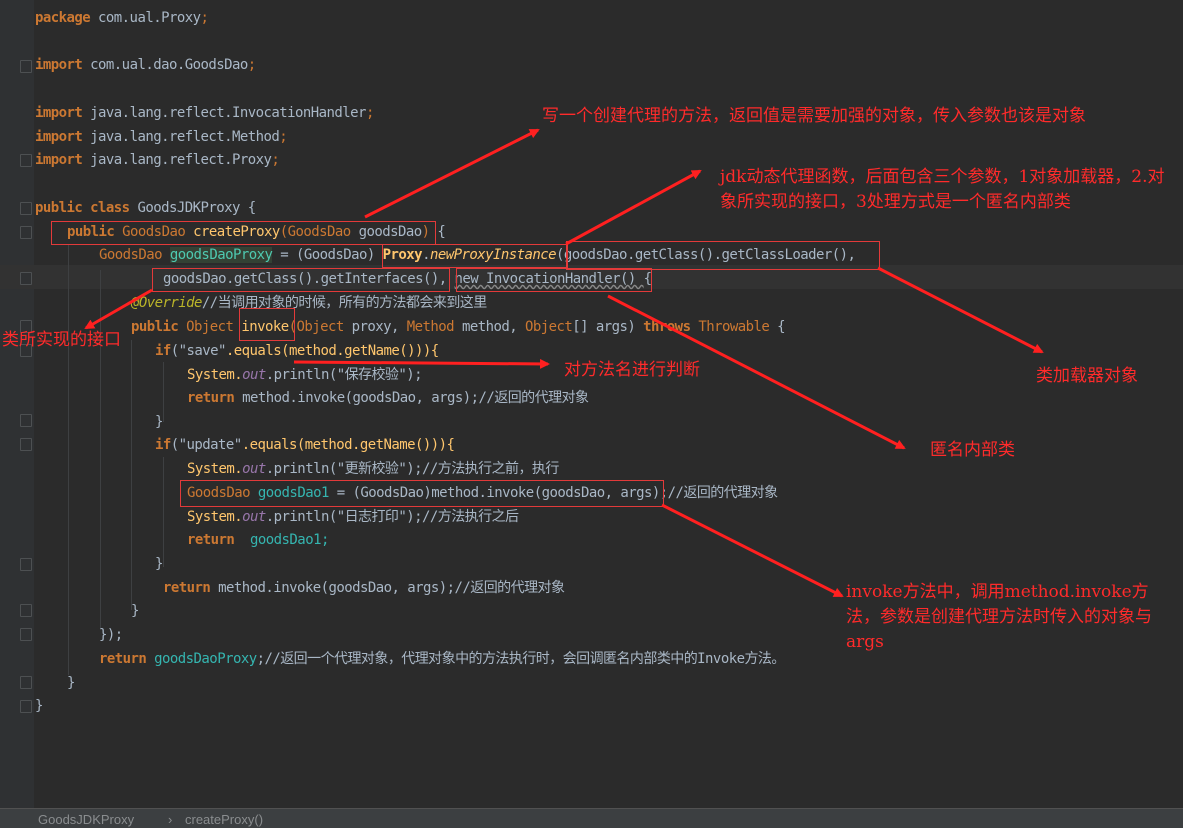  I want to click on code-line-override: @Override//当调用对象的时候，所有的方法都会来到这里, so click(309, 303).